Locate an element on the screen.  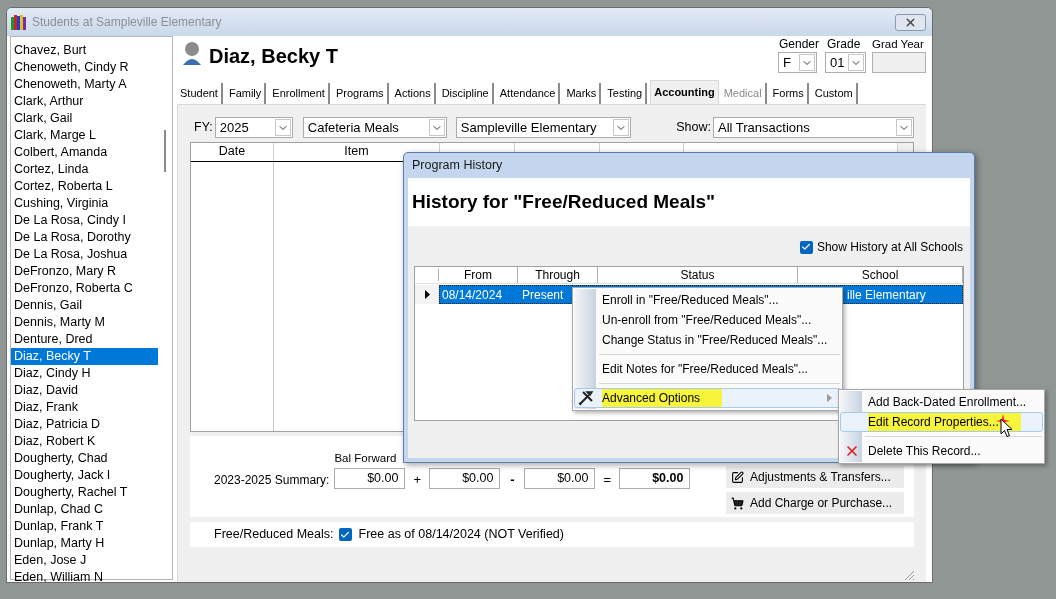
tab: Actions is located at coordinates (413, 93).